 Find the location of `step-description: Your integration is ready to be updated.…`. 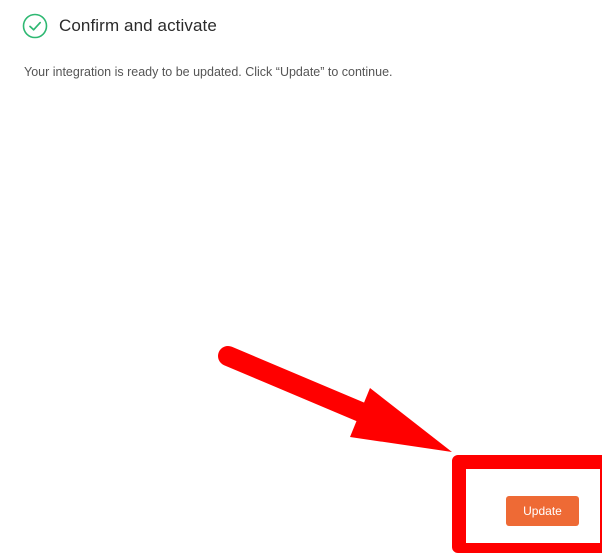

step-description: Your integration is ready to be updated.… is located at coordinates (208, 72).